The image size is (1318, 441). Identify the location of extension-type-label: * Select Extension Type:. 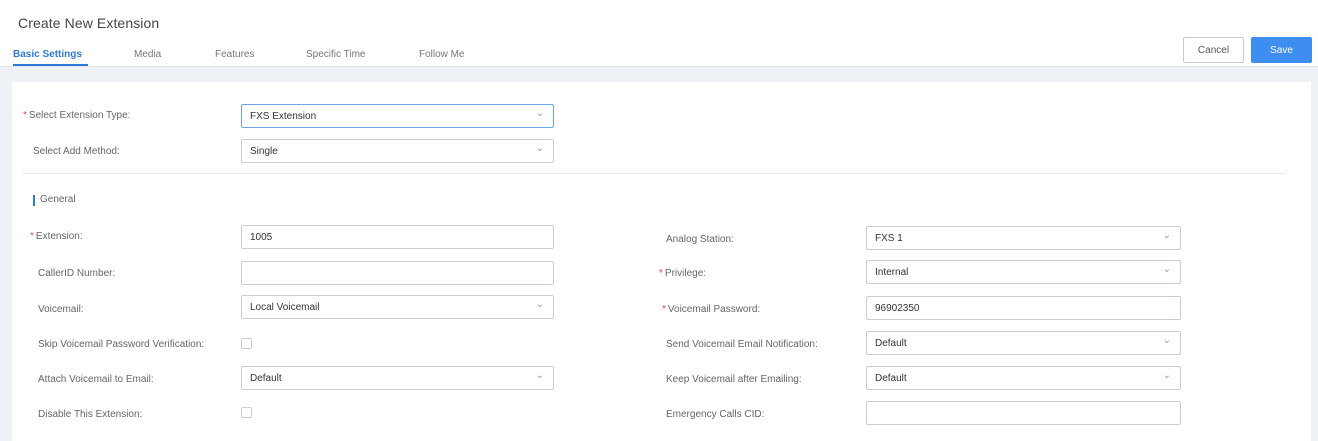
(76, 115).